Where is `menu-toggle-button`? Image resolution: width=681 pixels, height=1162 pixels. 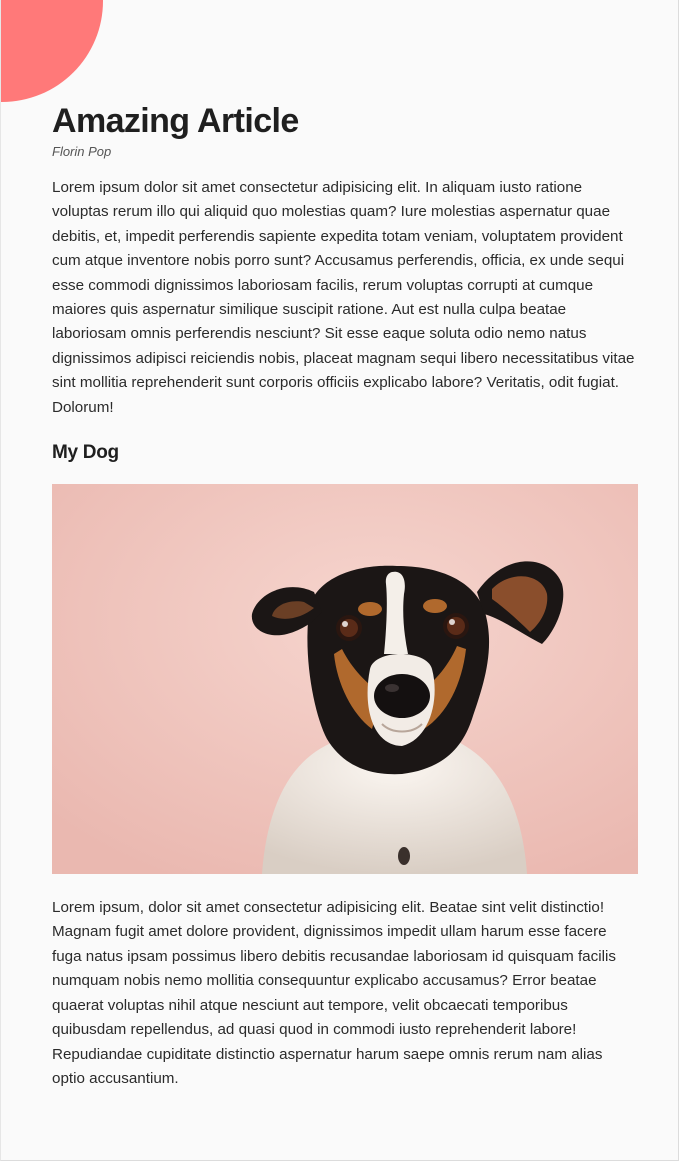
menu-toggle-button is located at coordinates (52, 51).